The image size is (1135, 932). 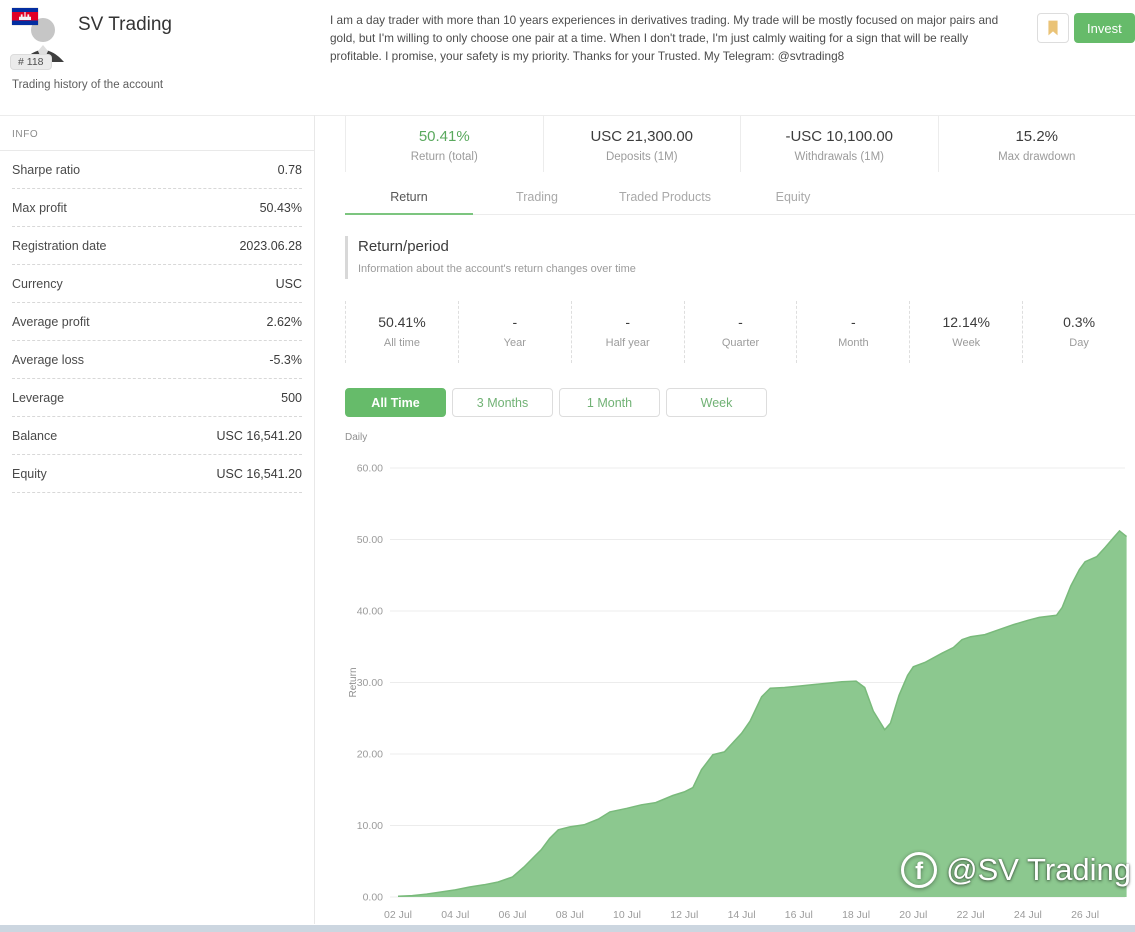 What do you see at coordinates (370, 469) in the screenshot?
I see `svg-text: 60.00` at bounding box center [370, 469].